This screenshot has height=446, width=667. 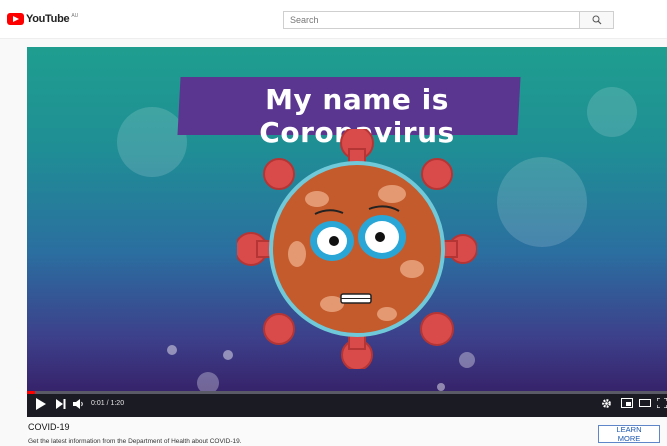 I want to click on theater-mode-icon, so click(x=645, y=403).